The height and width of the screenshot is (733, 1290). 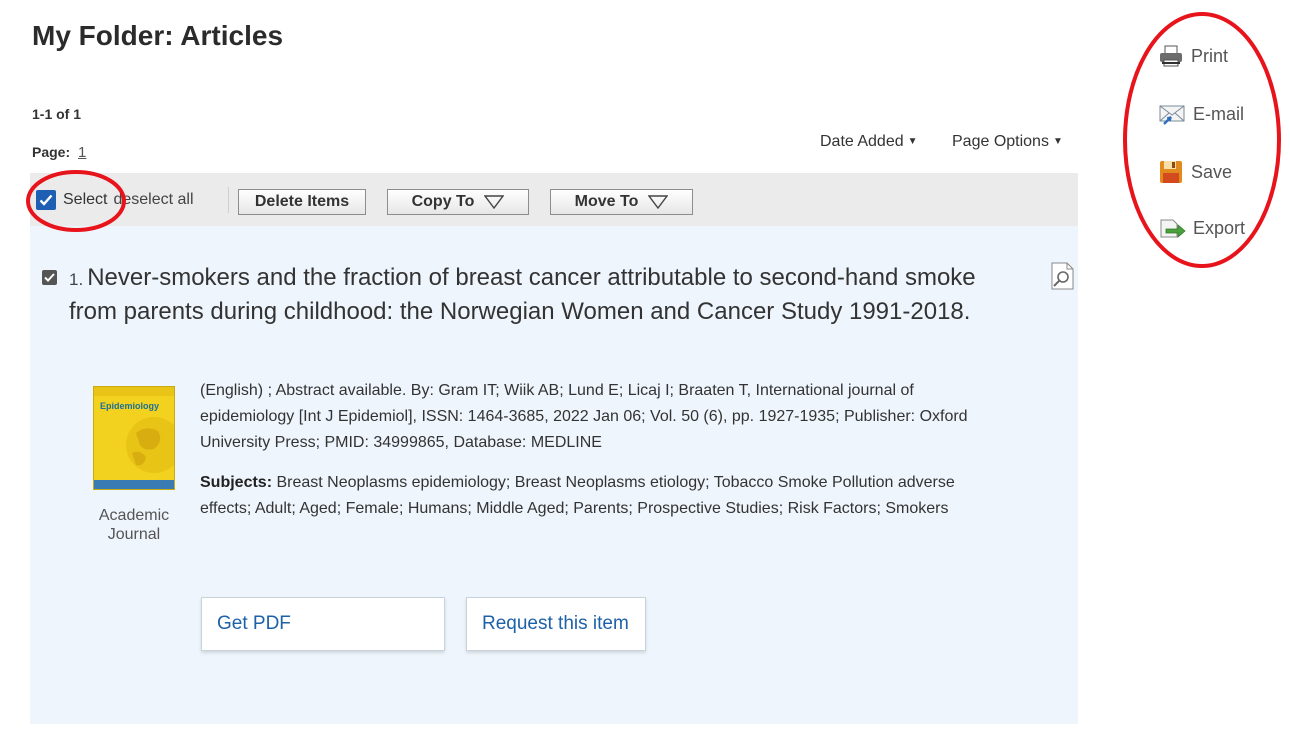 What do you see at coordinates (1062, 278) in the screenshot?
I see `magnifier-preview-icon` at bounding box center [1062, 278].